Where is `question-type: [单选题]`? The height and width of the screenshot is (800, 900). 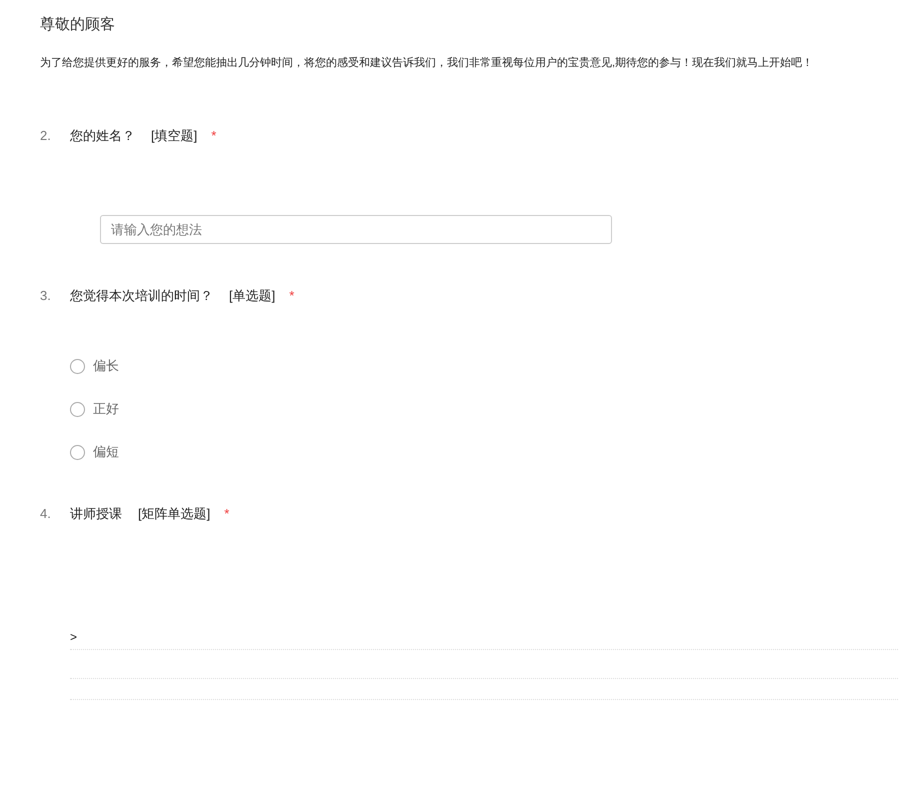
question-type: [单选题] is located at coordinates (252, 296).